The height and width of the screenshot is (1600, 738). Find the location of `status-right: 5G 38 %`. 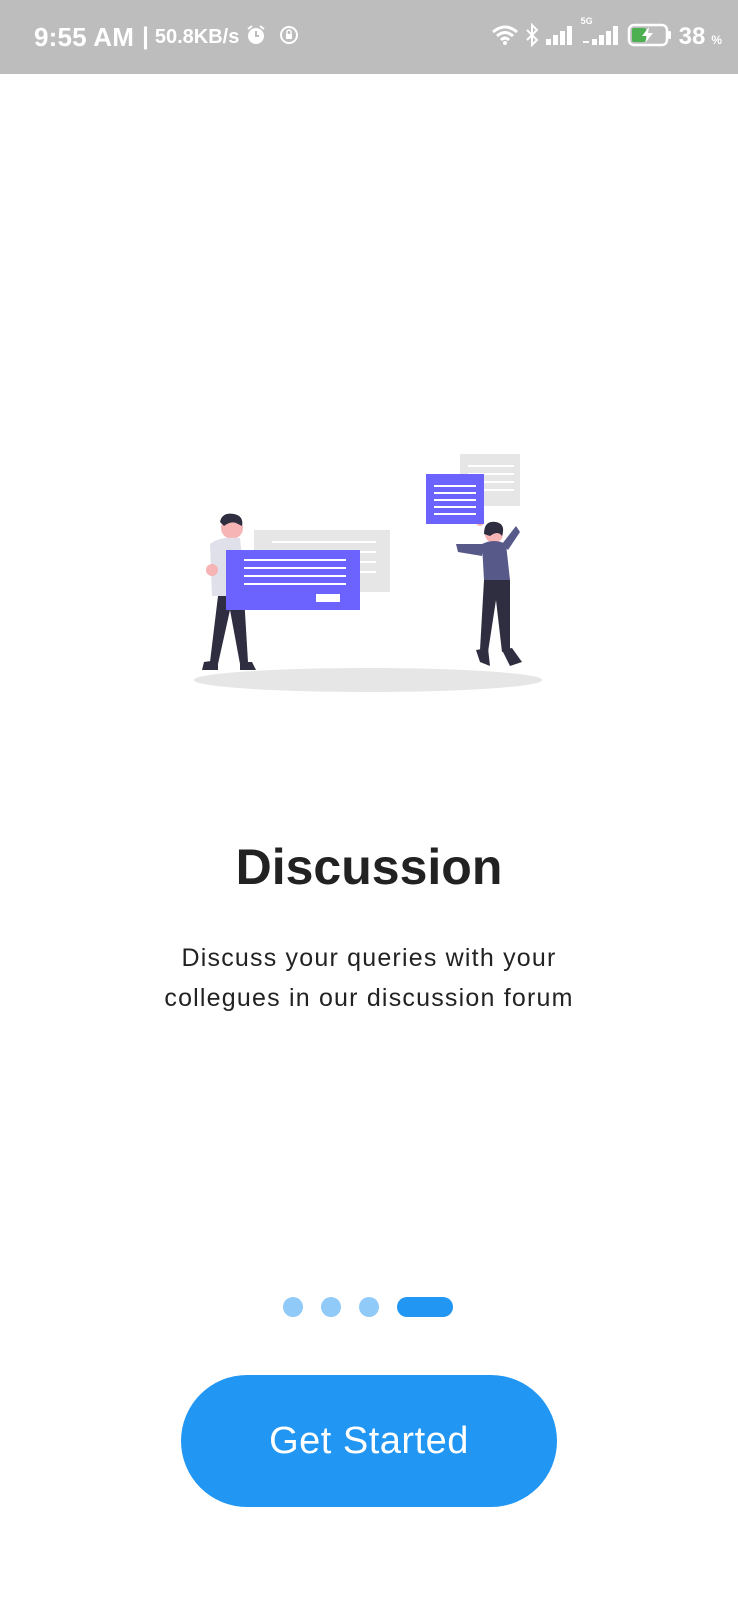

status-right: 5G 38 % is located at coordinates (606, 34).